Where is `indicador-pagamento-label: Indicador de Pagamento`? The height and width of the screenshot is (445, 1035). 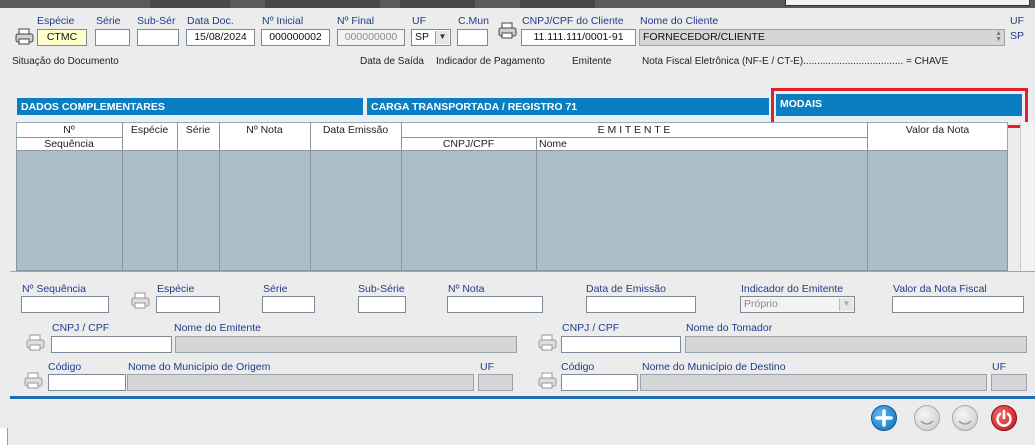 indicador-pagamento-label: Indicador de Pagamento is located at coordinates (490, 61).